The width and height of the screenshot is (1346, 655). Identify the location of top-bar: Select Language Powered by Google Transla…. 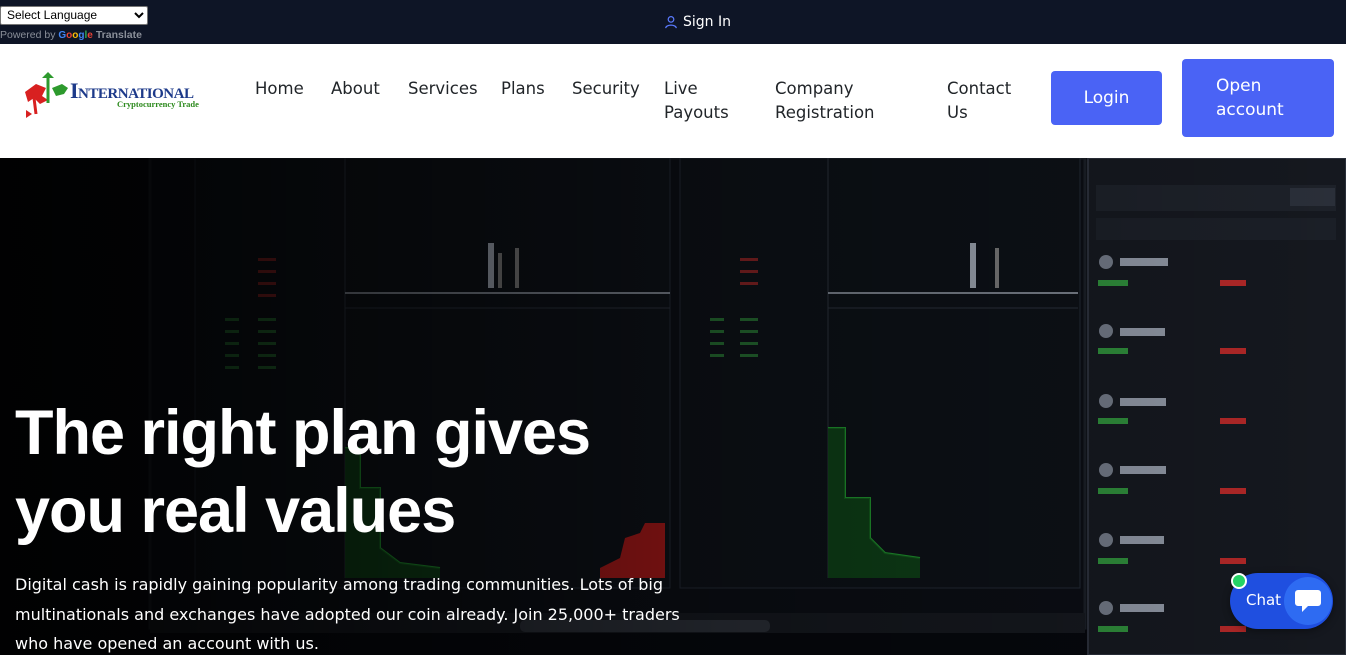
(673, 22).